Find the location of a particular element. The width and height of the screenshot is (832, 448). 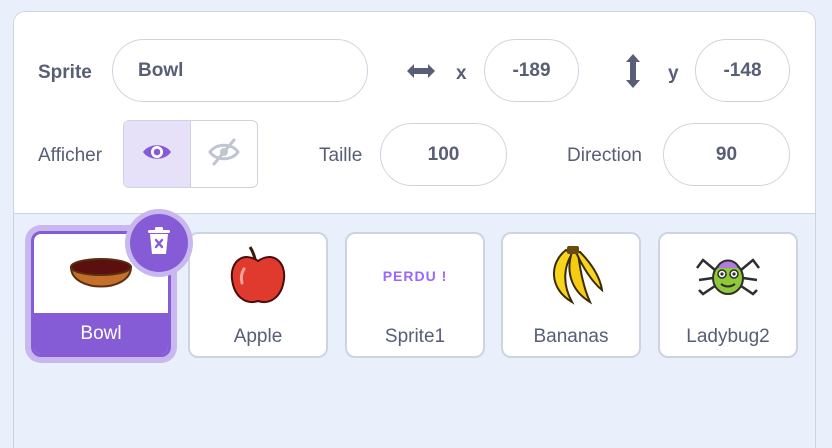

horizontal-arrows-icon is located at coordinates (421, 73).